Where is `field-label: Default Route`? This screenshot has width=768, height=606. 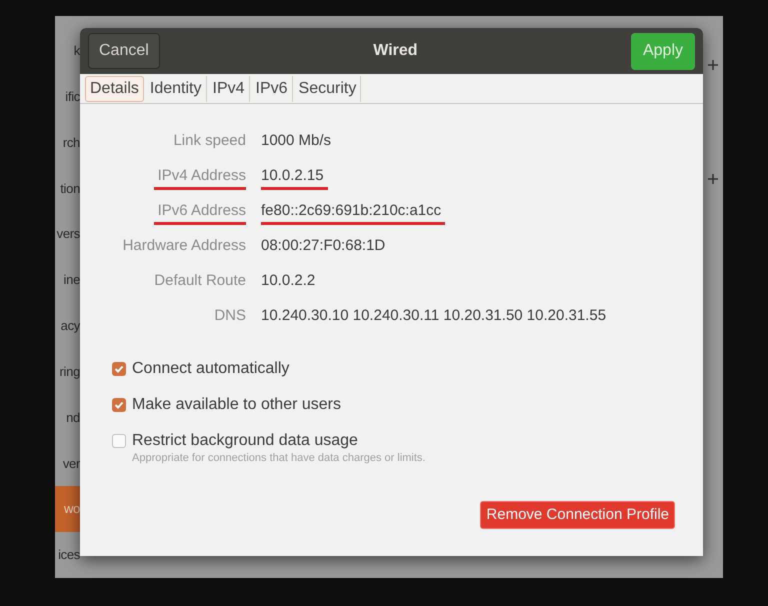 field-label: Default Route is located at coordinates (200, 281).